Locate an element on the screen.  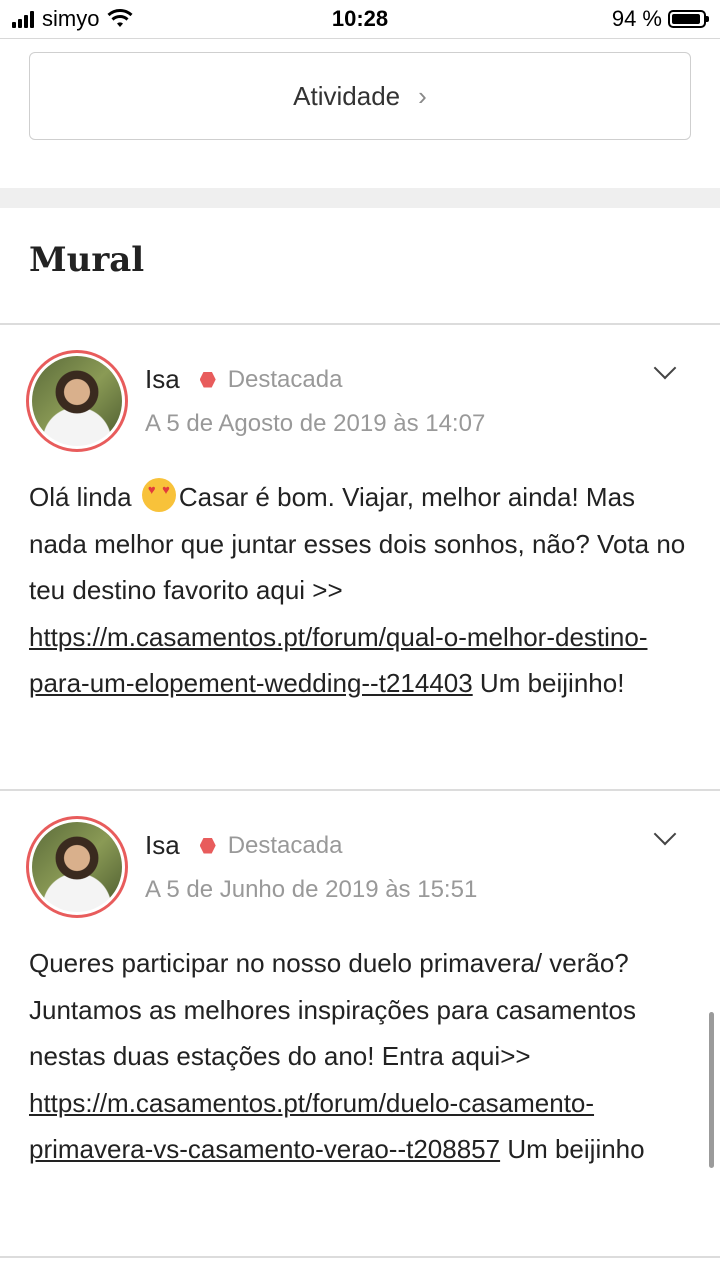
section-separator is located at coordinates (360, 198).